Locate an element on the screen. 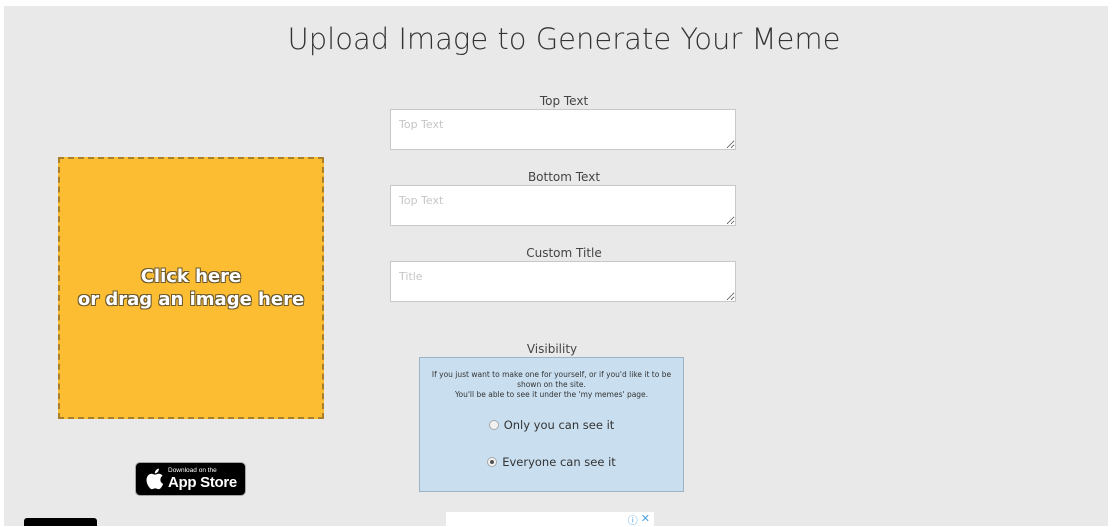  ad-close-icon: ✕ is located at coordinates (645, 519).